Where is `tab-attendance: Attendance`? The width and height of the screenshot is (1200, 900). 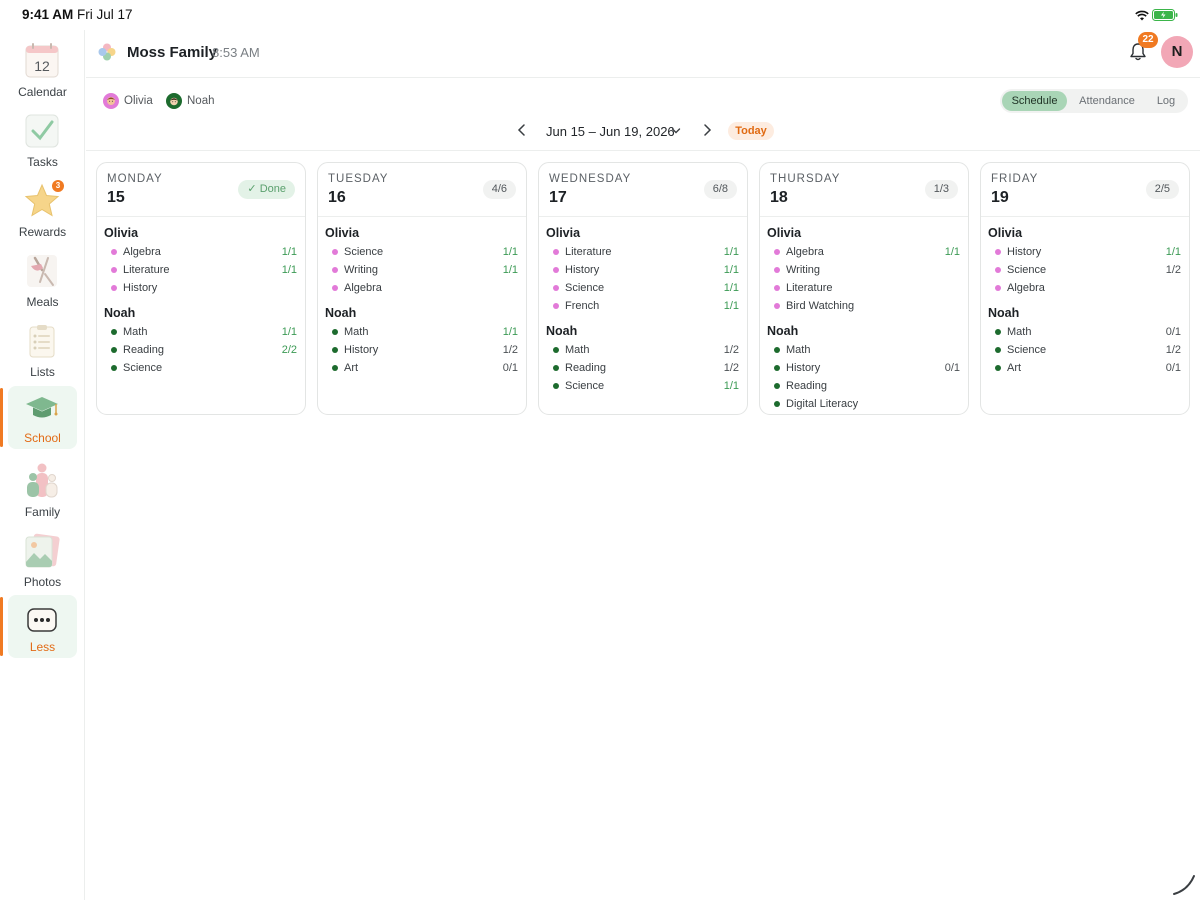
tab-attendance: Attendance is located at coordinates (1107, 101).